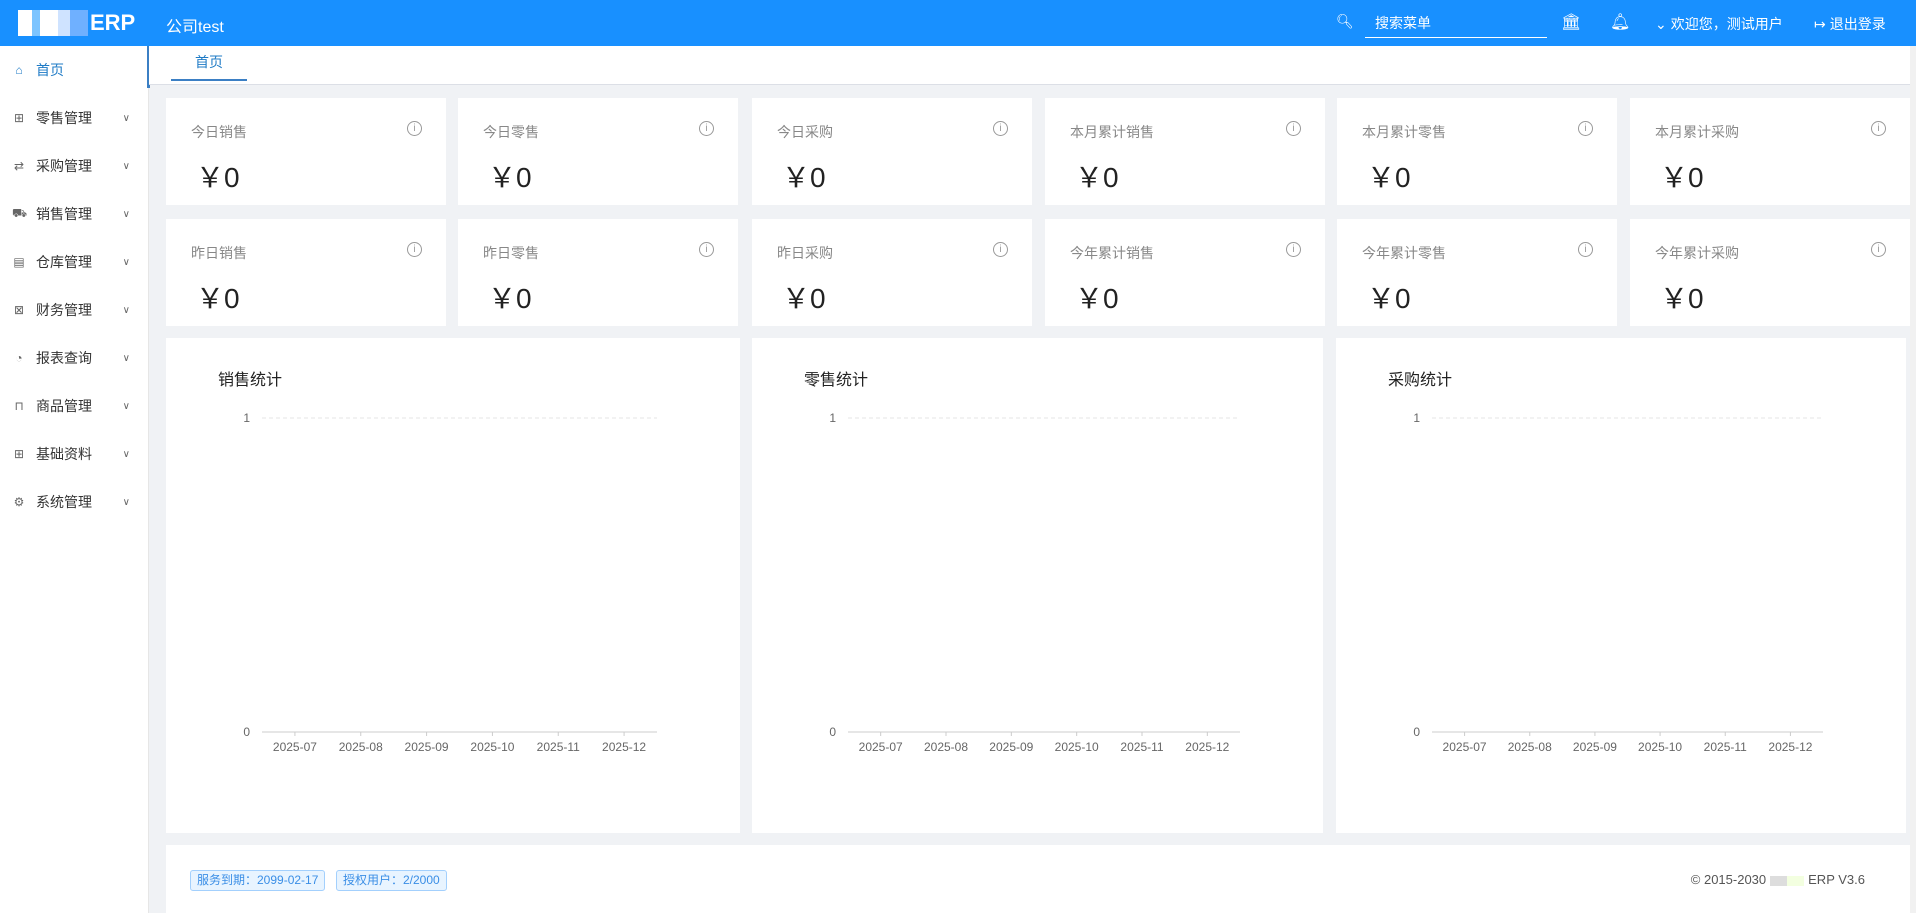  I want to click on logo-text: ERP, so click(113, 22).